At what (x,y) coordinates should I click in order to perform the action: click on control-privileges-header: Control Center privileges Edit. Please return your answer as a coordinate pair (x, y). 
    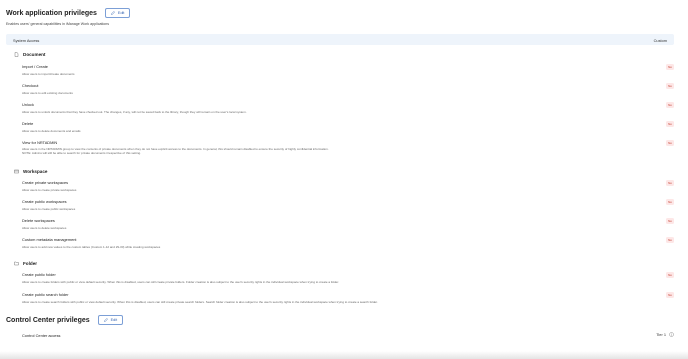
    Looking at the image, I should click on (65, 320).